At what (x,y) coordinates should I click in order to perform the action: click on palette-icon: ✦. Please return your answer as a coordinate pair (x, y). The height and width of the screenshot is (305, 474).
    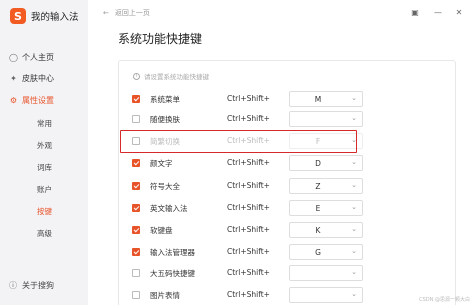
    Looking at the image, I should click on (13, 78).